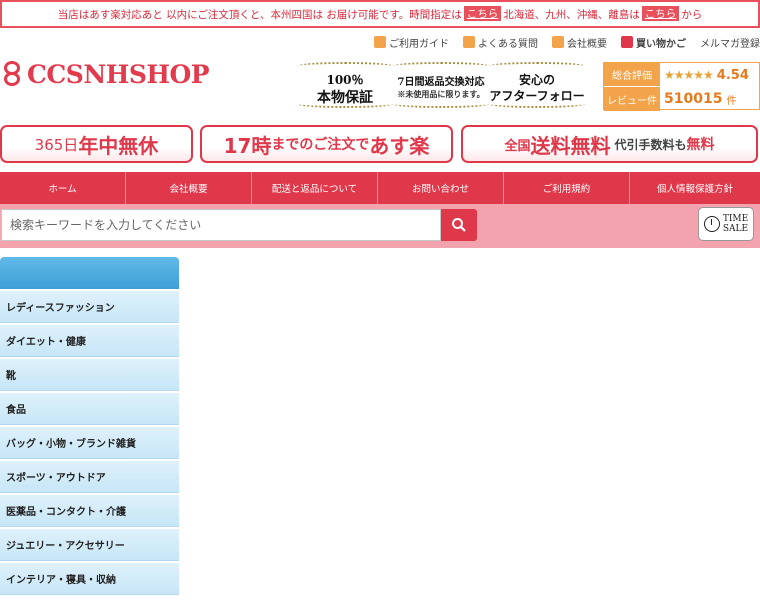 This screenshot has height=600, width=760. Describe the element at coordinates (320, 145) in the screenshot. I see `banner2-text: までのご注文で` at that location.